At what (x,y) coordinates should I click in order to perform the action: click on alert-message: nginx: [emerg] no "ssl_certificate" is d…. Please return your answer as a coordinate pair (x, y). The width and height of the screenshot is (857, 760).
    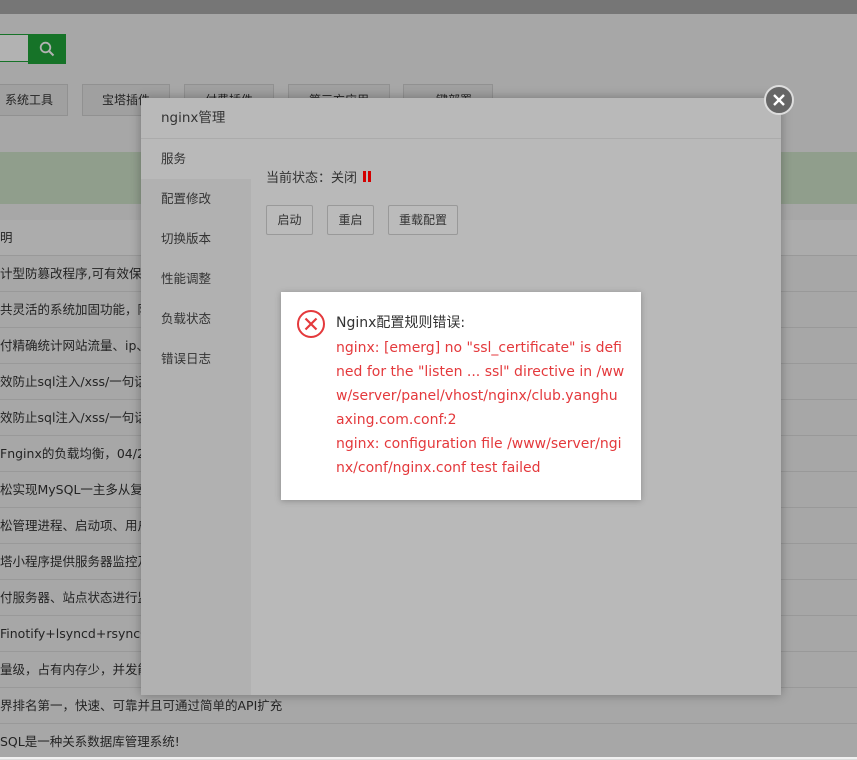
    Looking at the image, I should click on (481, 408).